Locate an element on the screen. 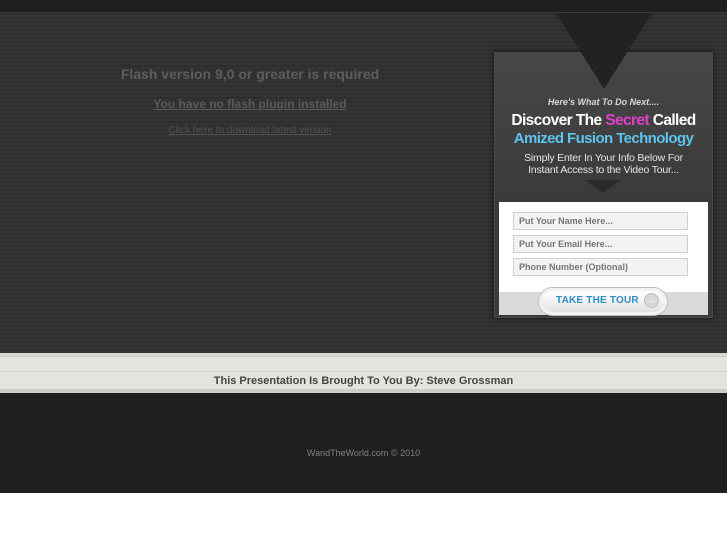 The image size is (727, 545). arrow-right-icon: → is located at coordinates (651, 300).